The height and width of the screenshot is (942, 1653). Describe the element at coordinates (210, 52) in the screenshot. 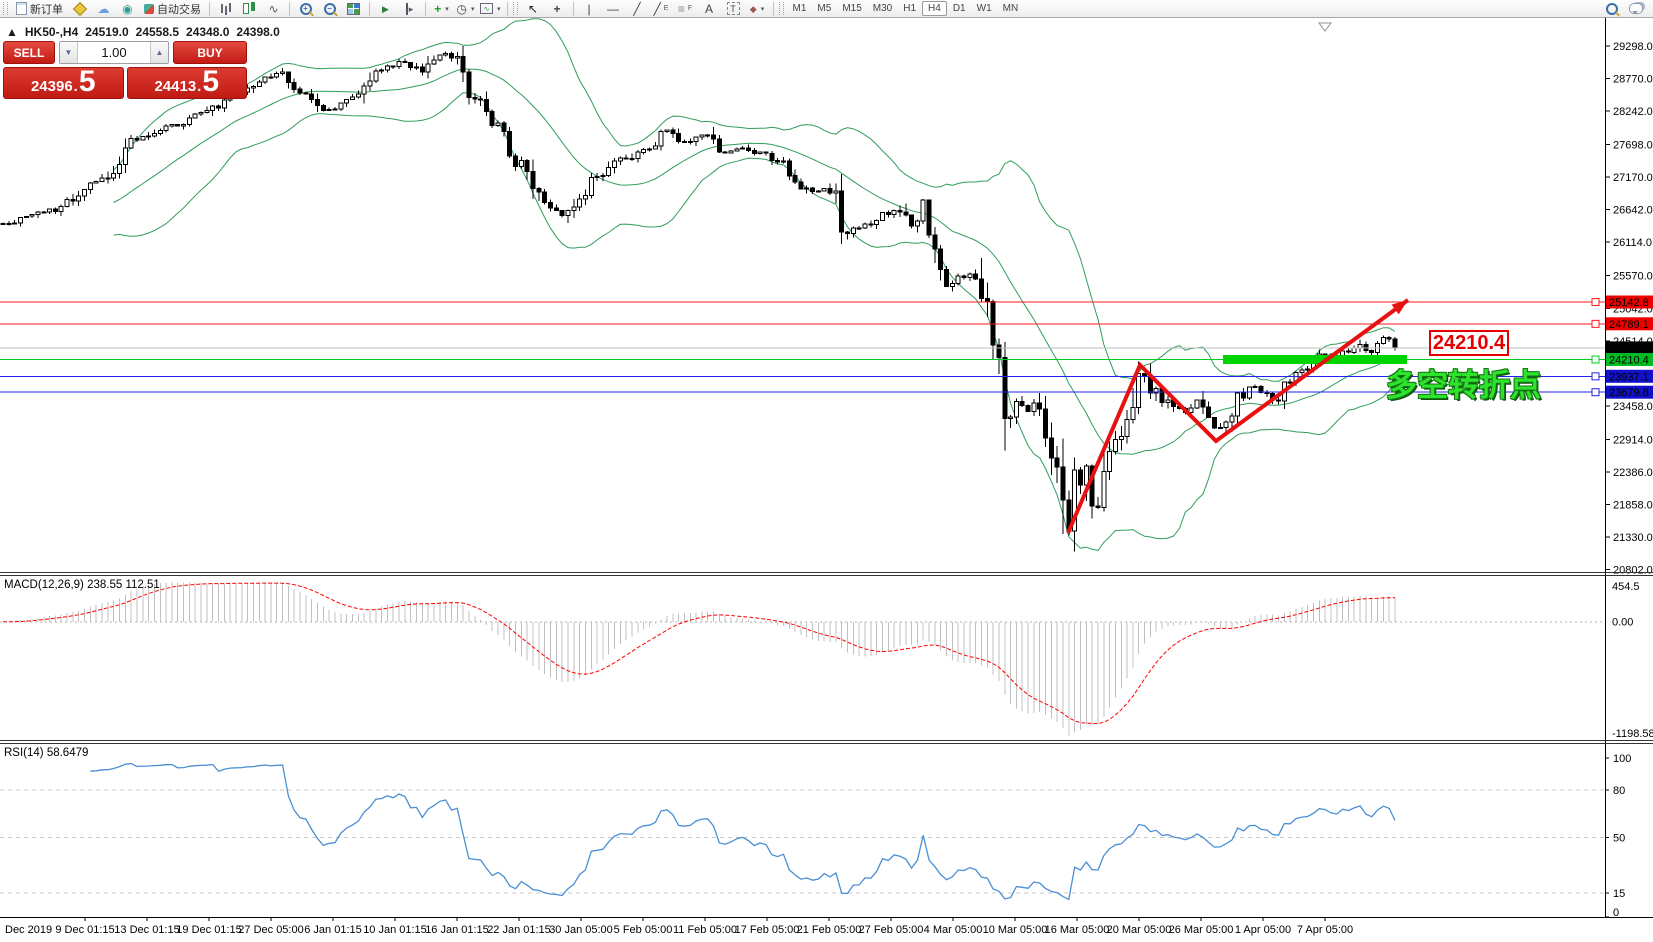

I see `buy-button: BUY` at that location.